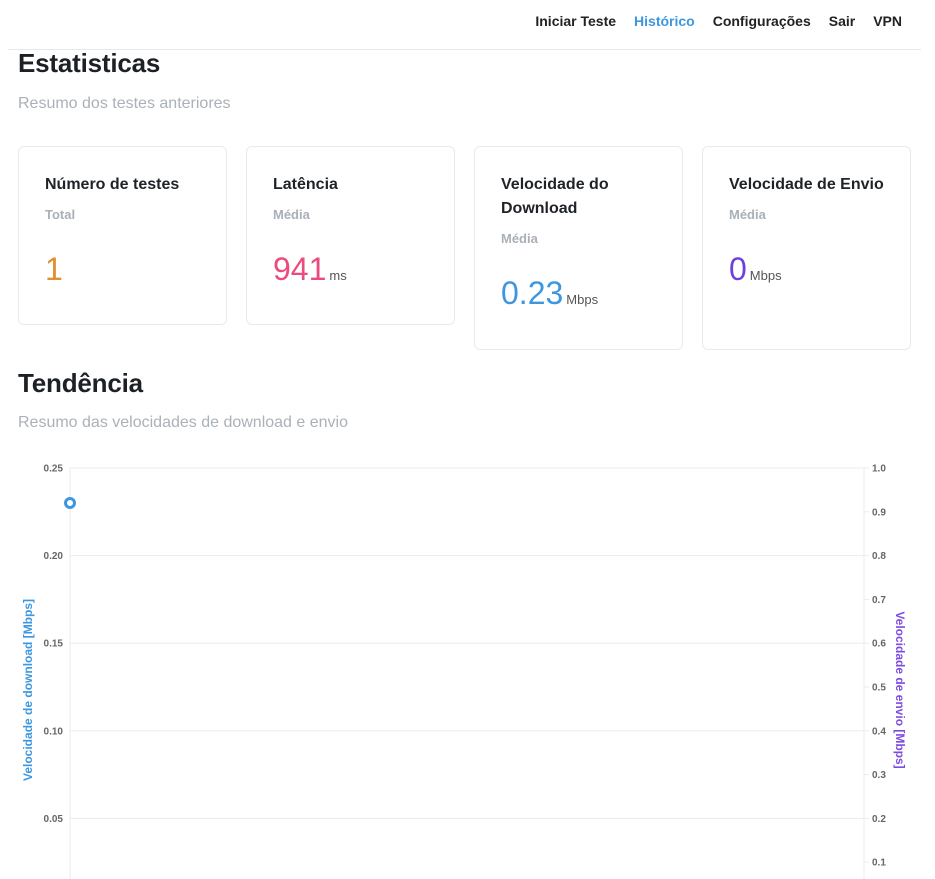 This screenshot has height=879, width=935. Describe the element at coordinates (532, 293) in the screenshot. I see `card-number: 0.23` at that location.